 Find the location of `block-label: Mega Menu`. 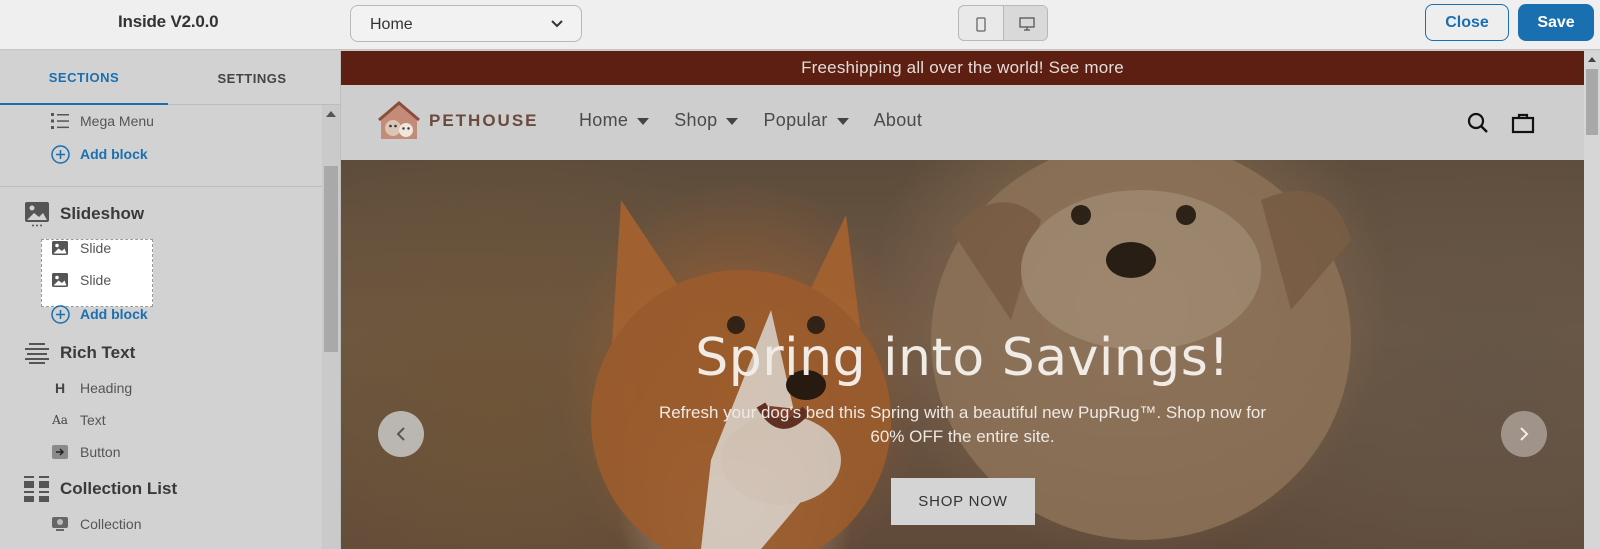

block-label: Mega Menu is located at coordinates (117, 121).